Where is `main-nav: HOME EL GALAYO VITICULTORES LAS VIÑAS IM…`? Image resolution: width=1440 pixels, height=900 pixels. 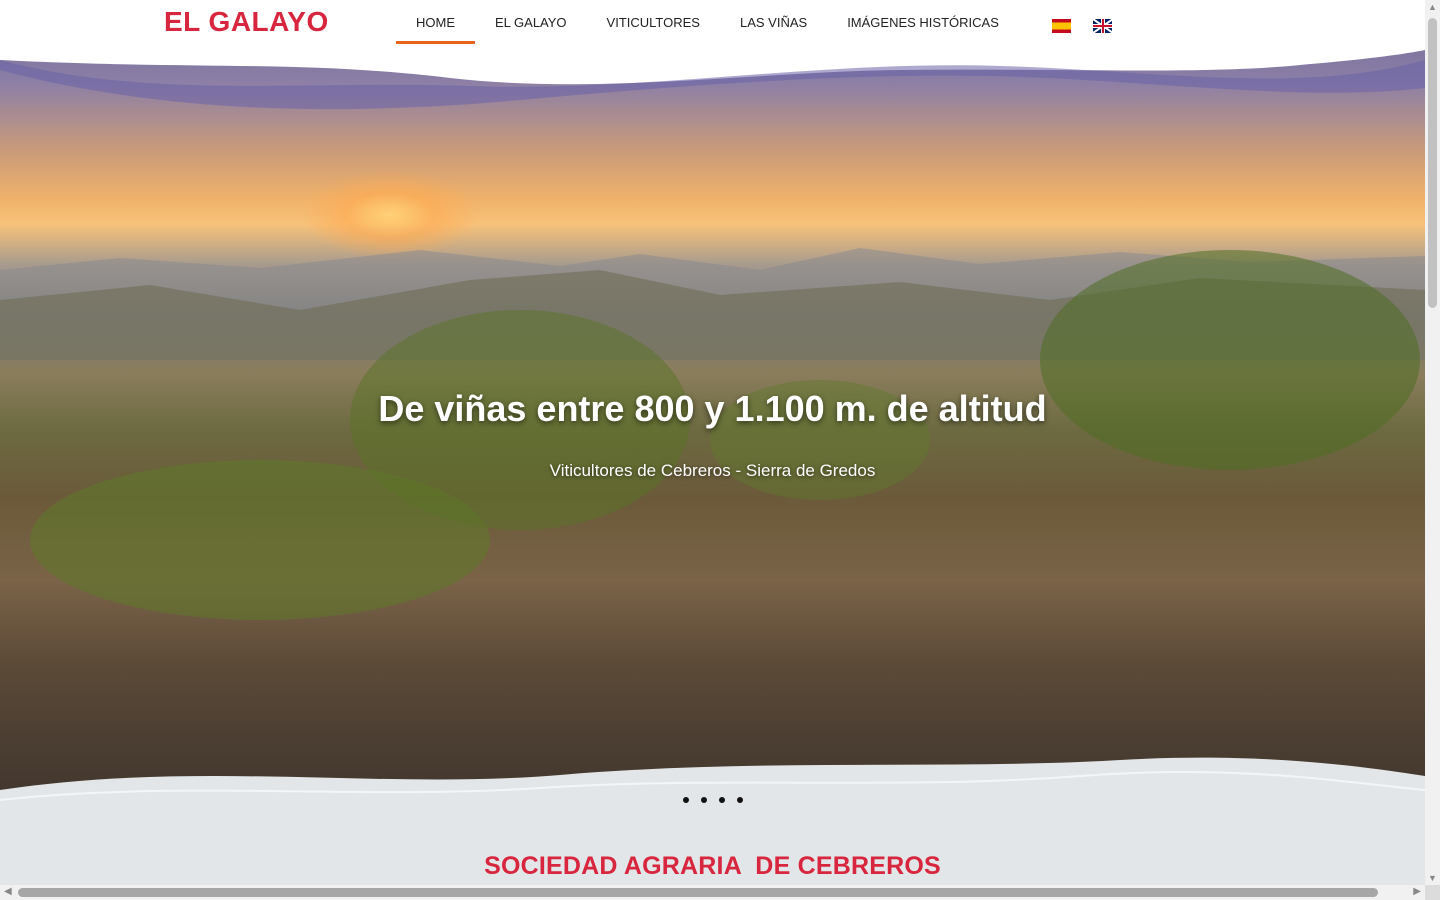
main-nav: HOME EL GALAYO VITICULTORES LAS VIÑAS IM… is located at coordinates (707, 22).